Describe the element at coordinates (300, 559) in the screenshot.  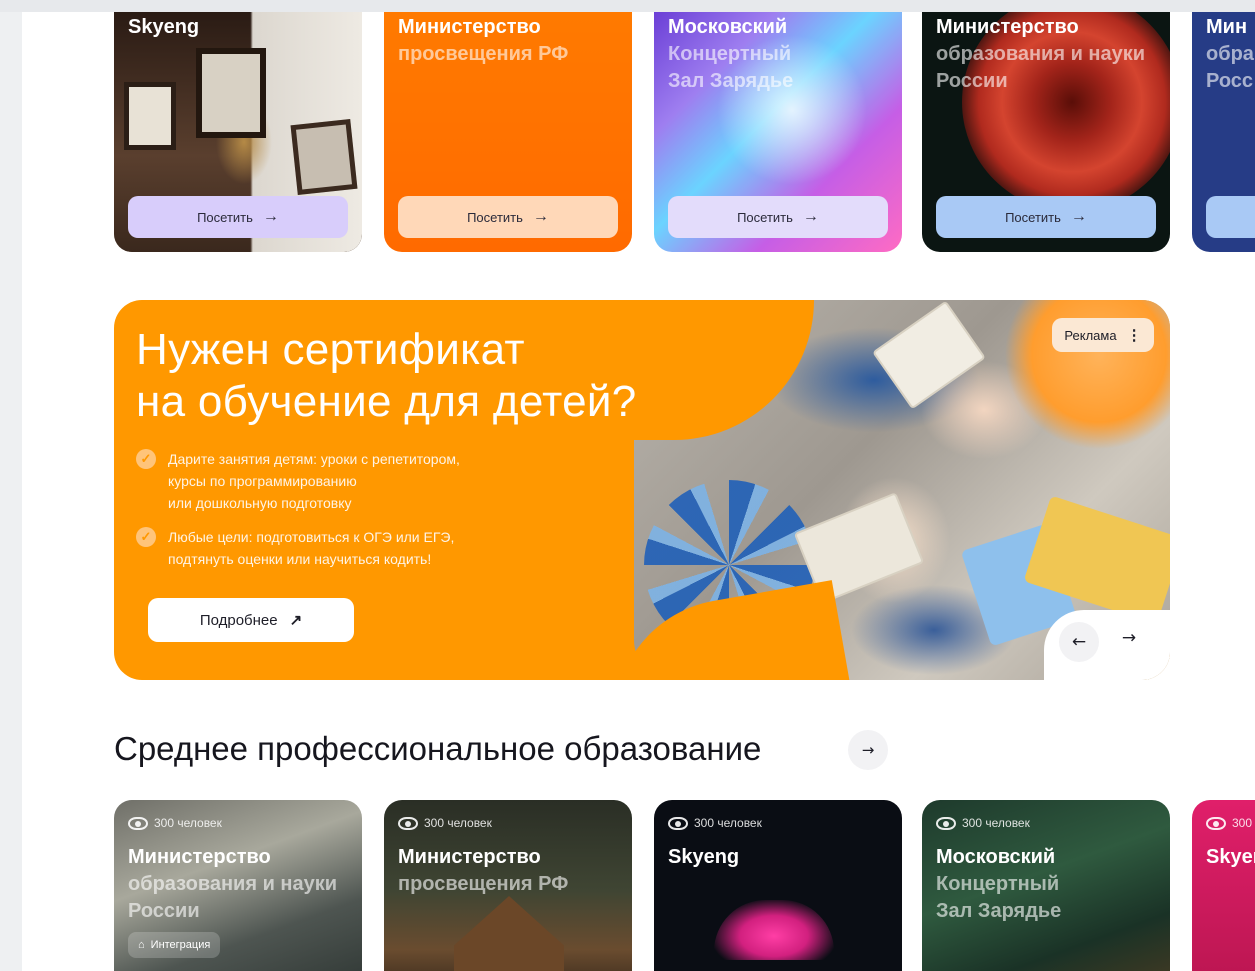
I see `bullet-line: подтянуть оценки или научиться кодить!` at that location.